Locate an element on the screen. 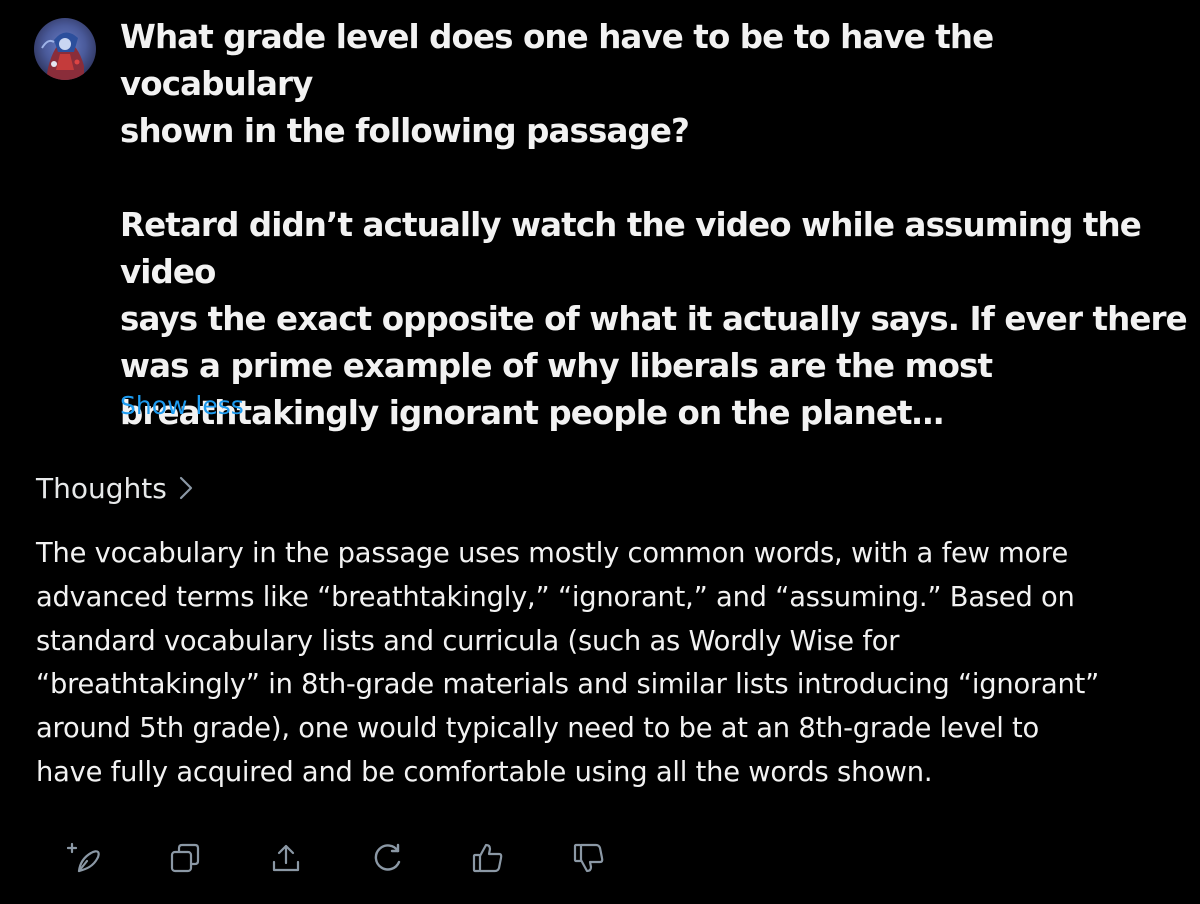 The height and width of the screenshot is (904, 1200). show-less-link: Show less is located at coordinates (182, 406).